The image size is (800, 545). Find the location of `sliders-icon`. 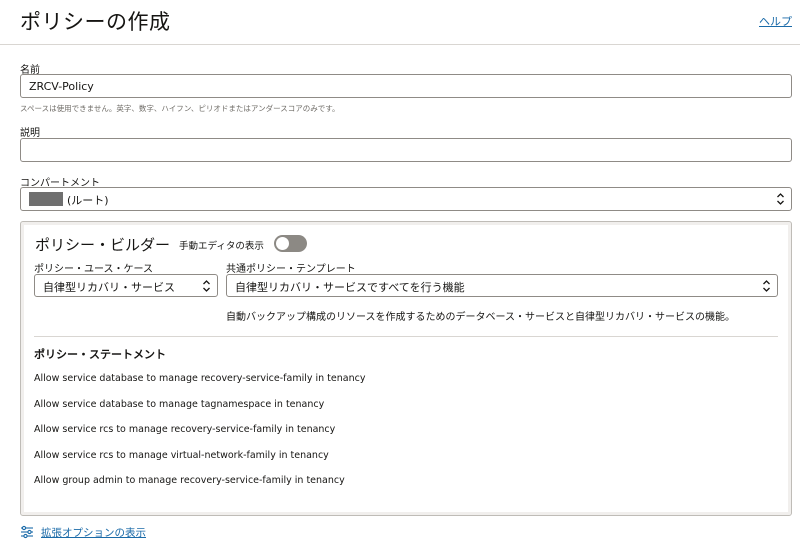

sliders-icon is located at coordinates (27, 532).